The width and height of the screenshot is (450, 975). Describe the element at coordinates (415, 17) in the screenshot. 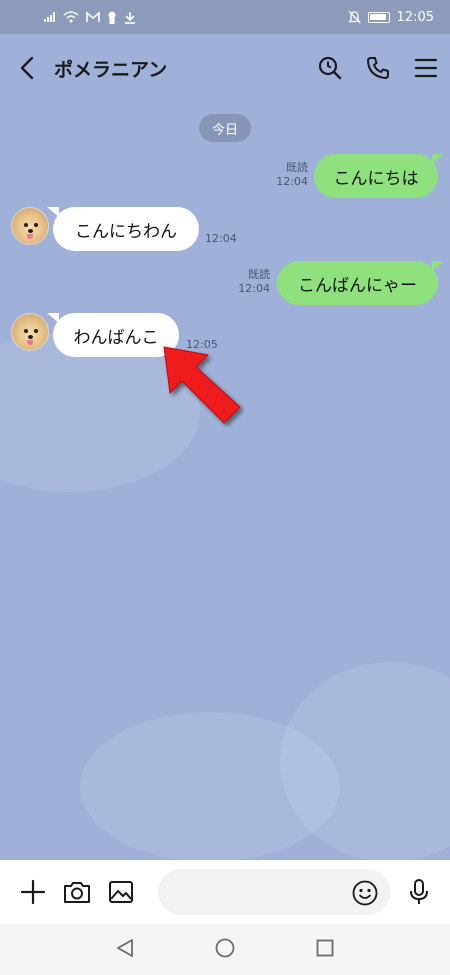

I see `status-time: 12:05` at that location.